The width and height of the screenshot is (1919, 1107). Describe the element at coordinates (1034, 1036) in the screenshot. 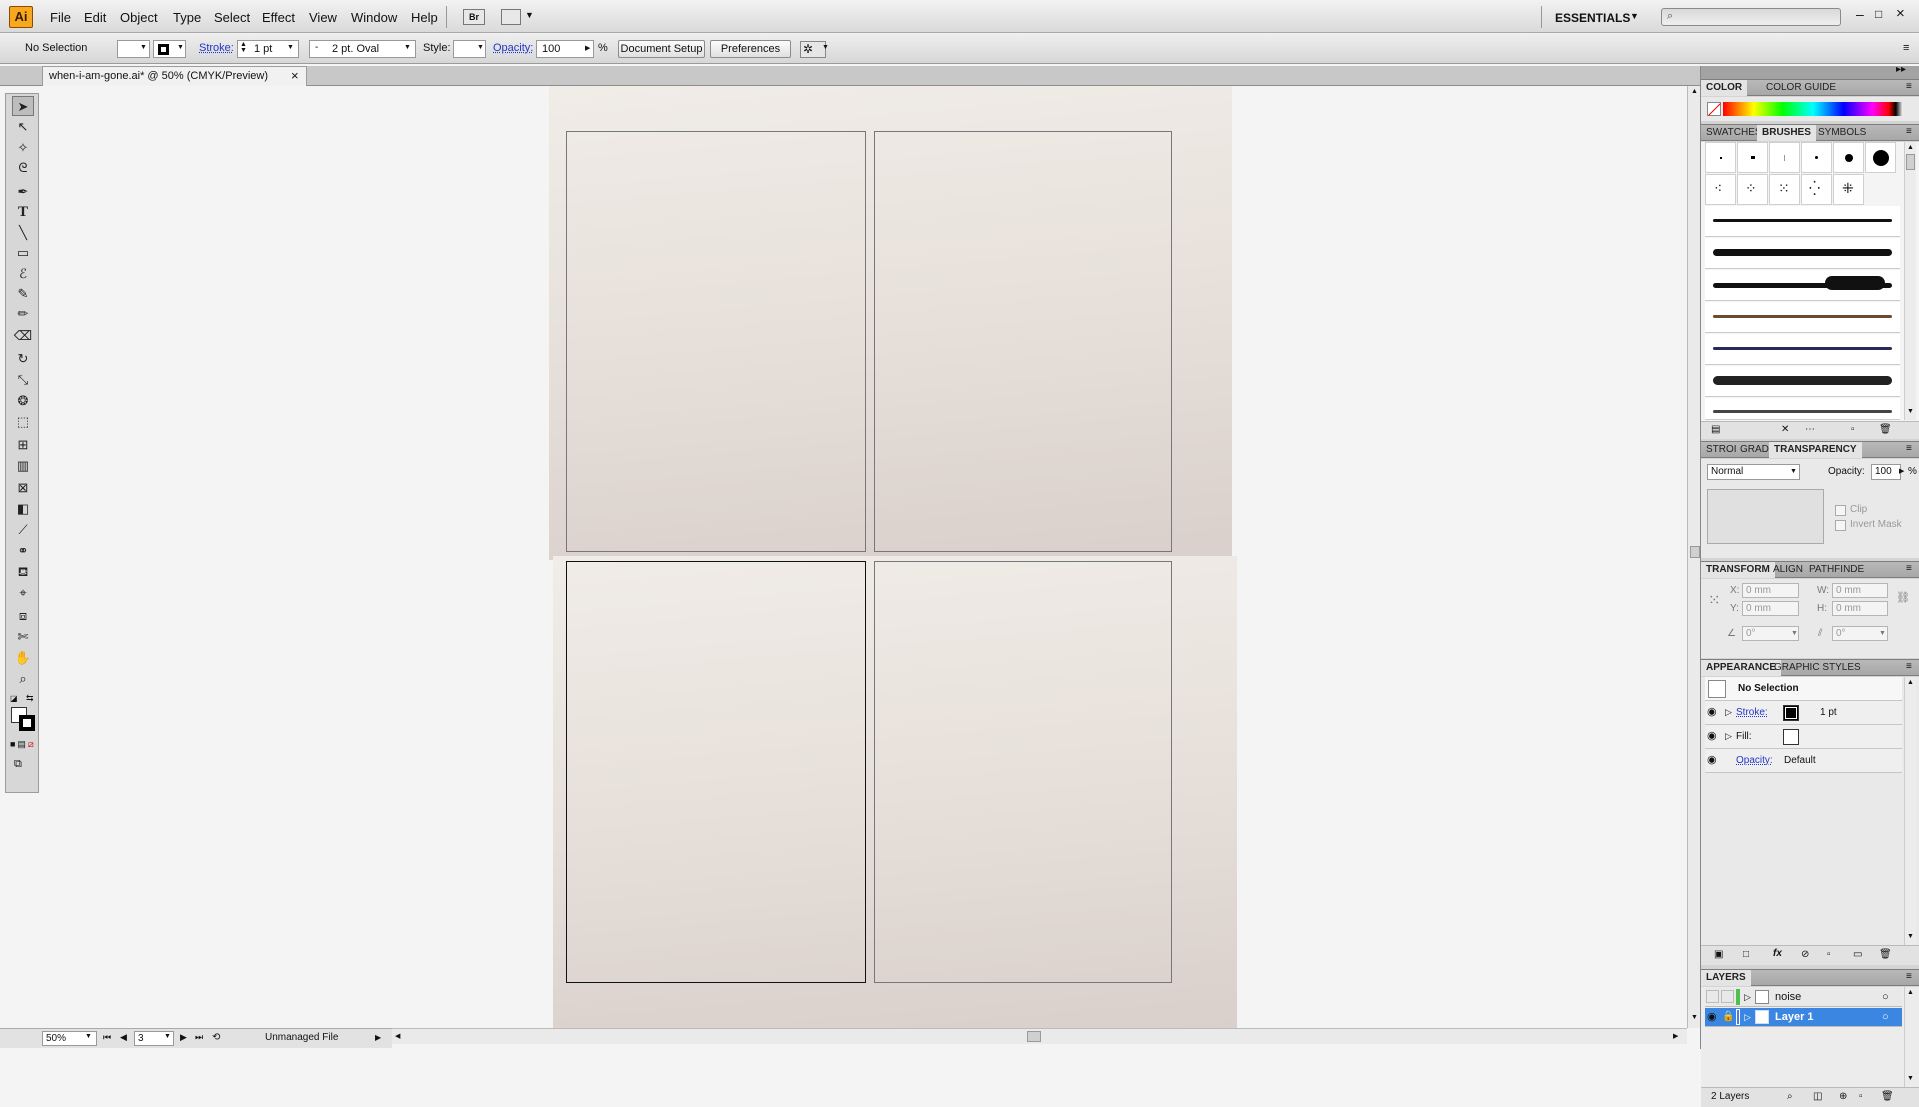

I see `horizontal-scroll-thumb` at that location.